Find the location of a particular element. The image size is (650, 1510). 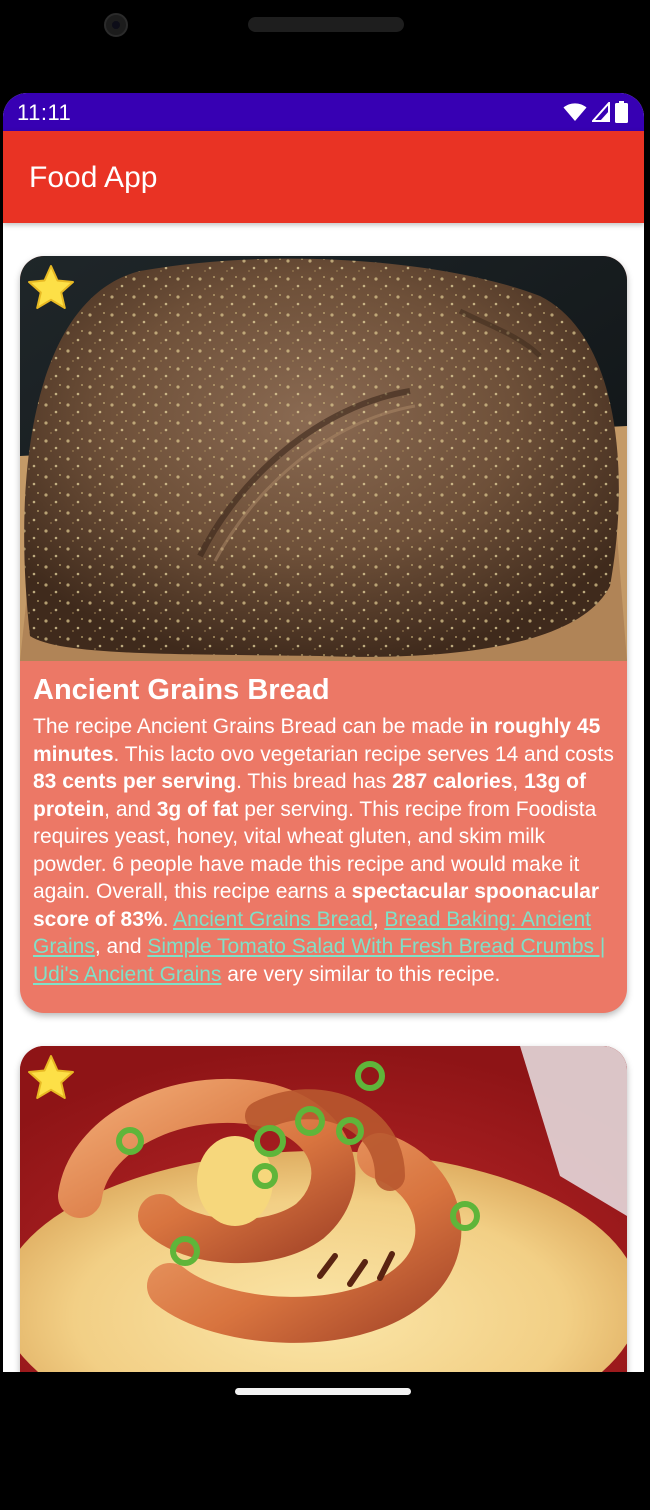

summary-text: . is located at coordinates (168, 919).